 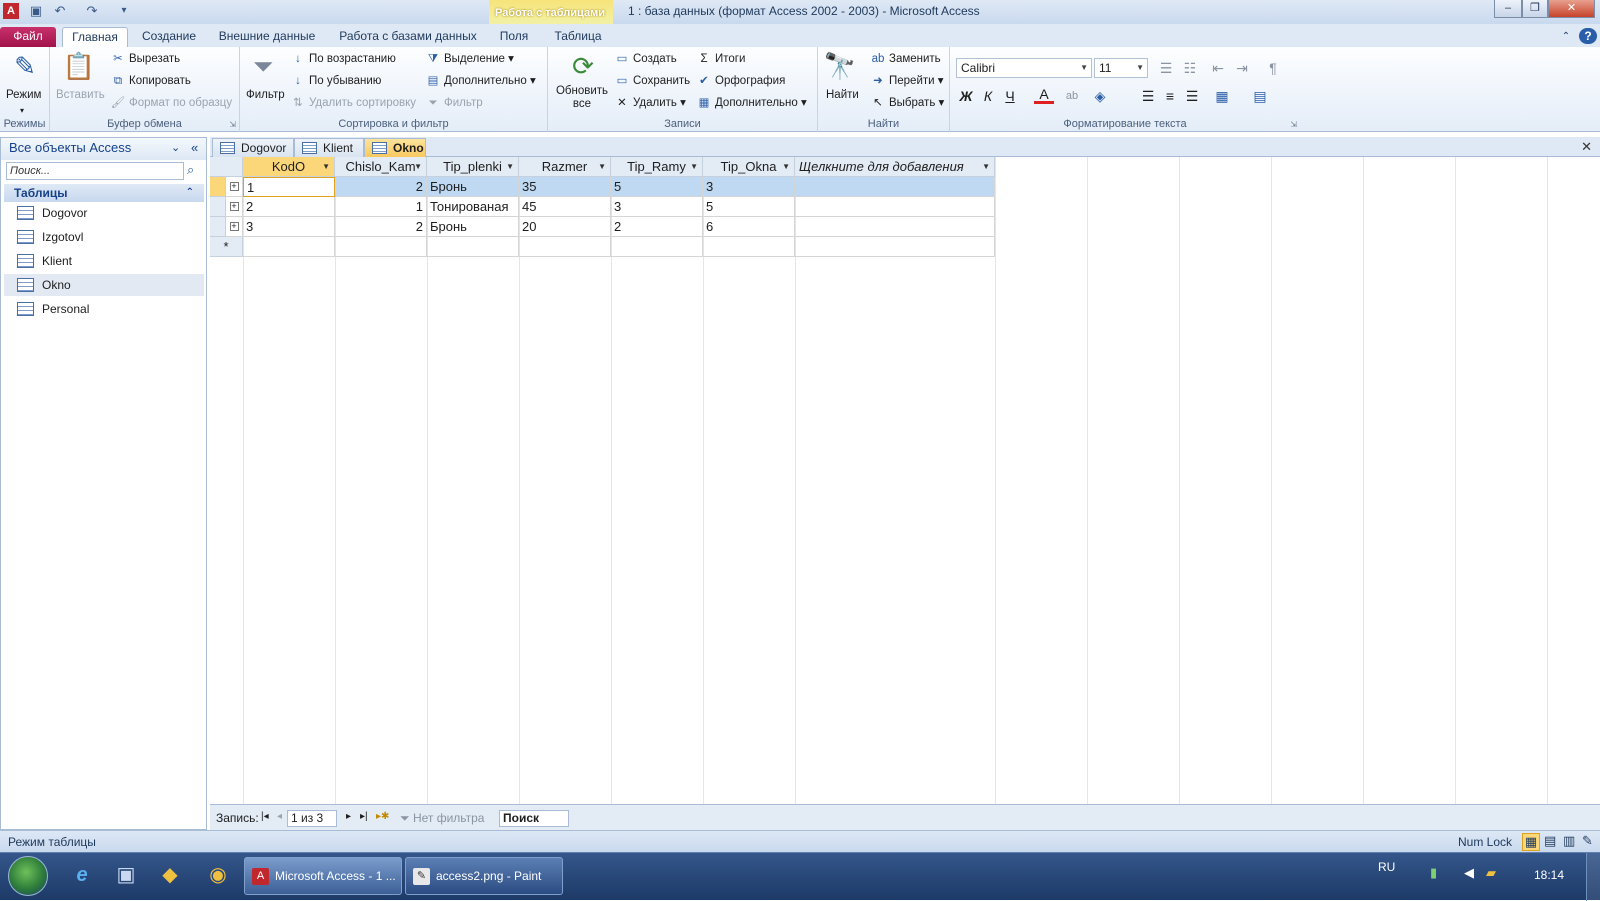 What do you see at coordinates (1121, 68) in the screenshot?
I see `font-size-select: 11 ▼` at bounding box center [1121, 68].